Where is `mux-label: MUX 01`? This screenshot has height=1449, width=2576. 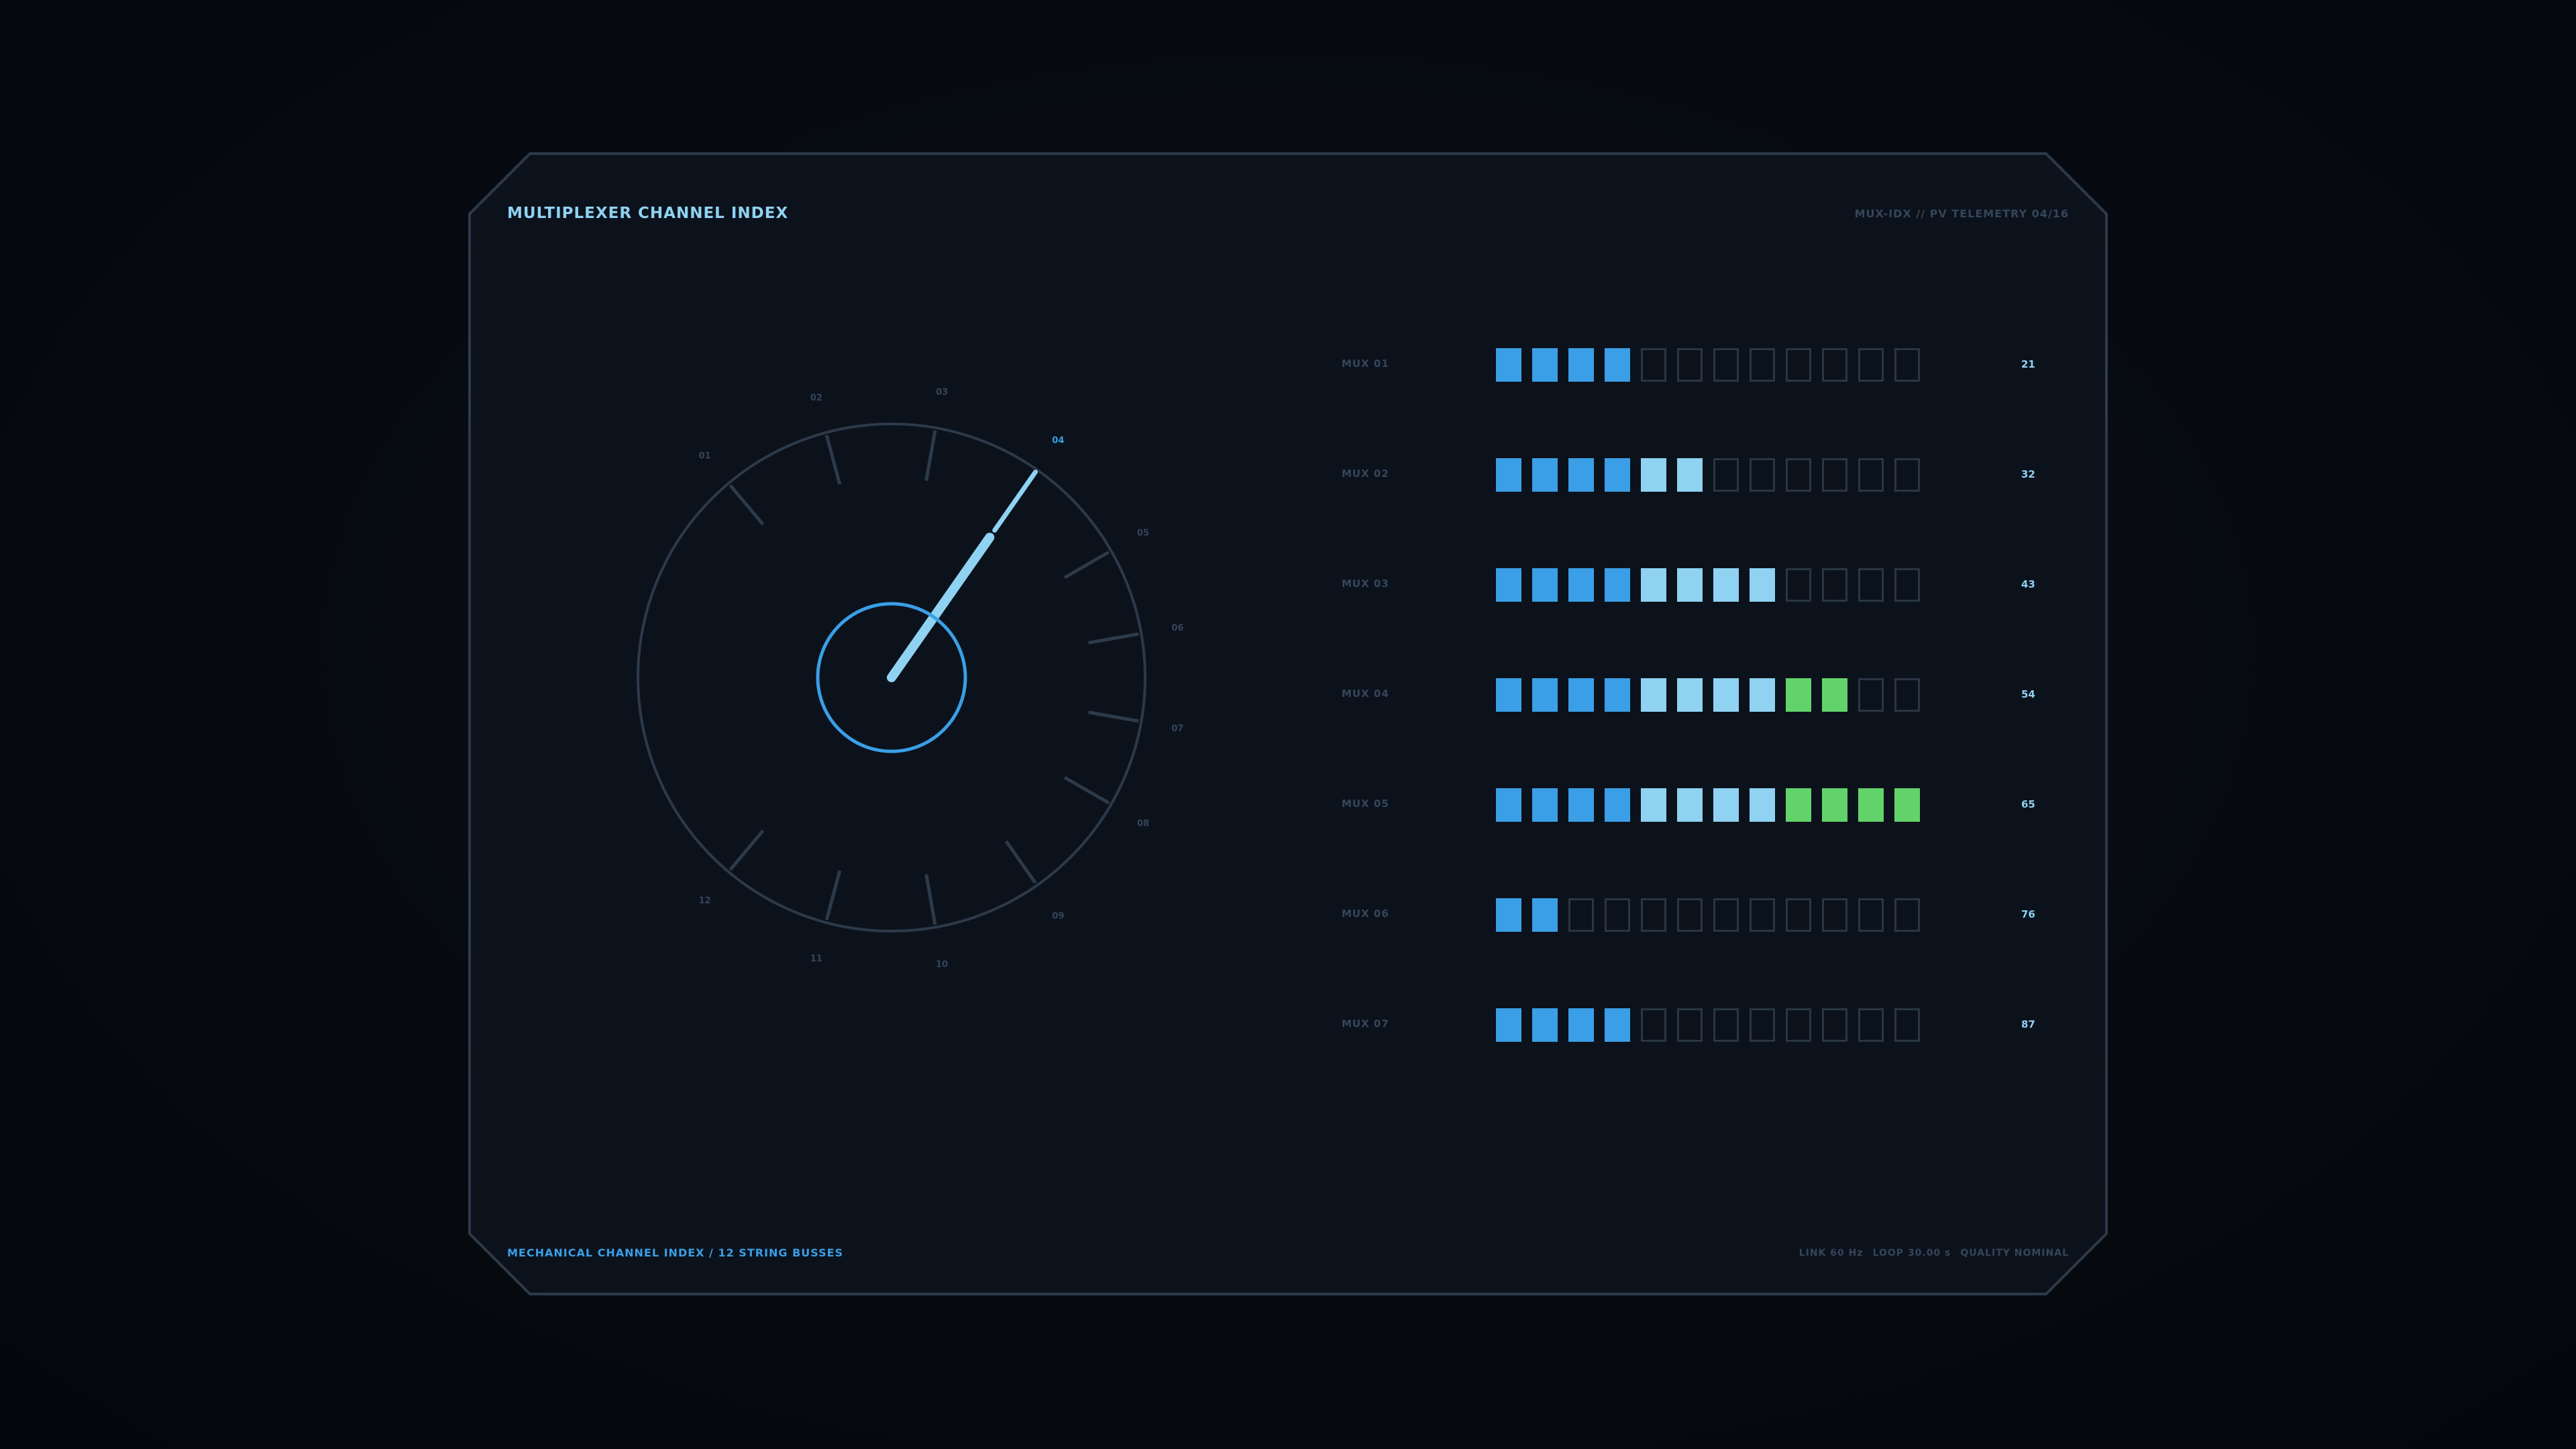 mux-label: MUX 01 is located at coordinates (1365, 364).